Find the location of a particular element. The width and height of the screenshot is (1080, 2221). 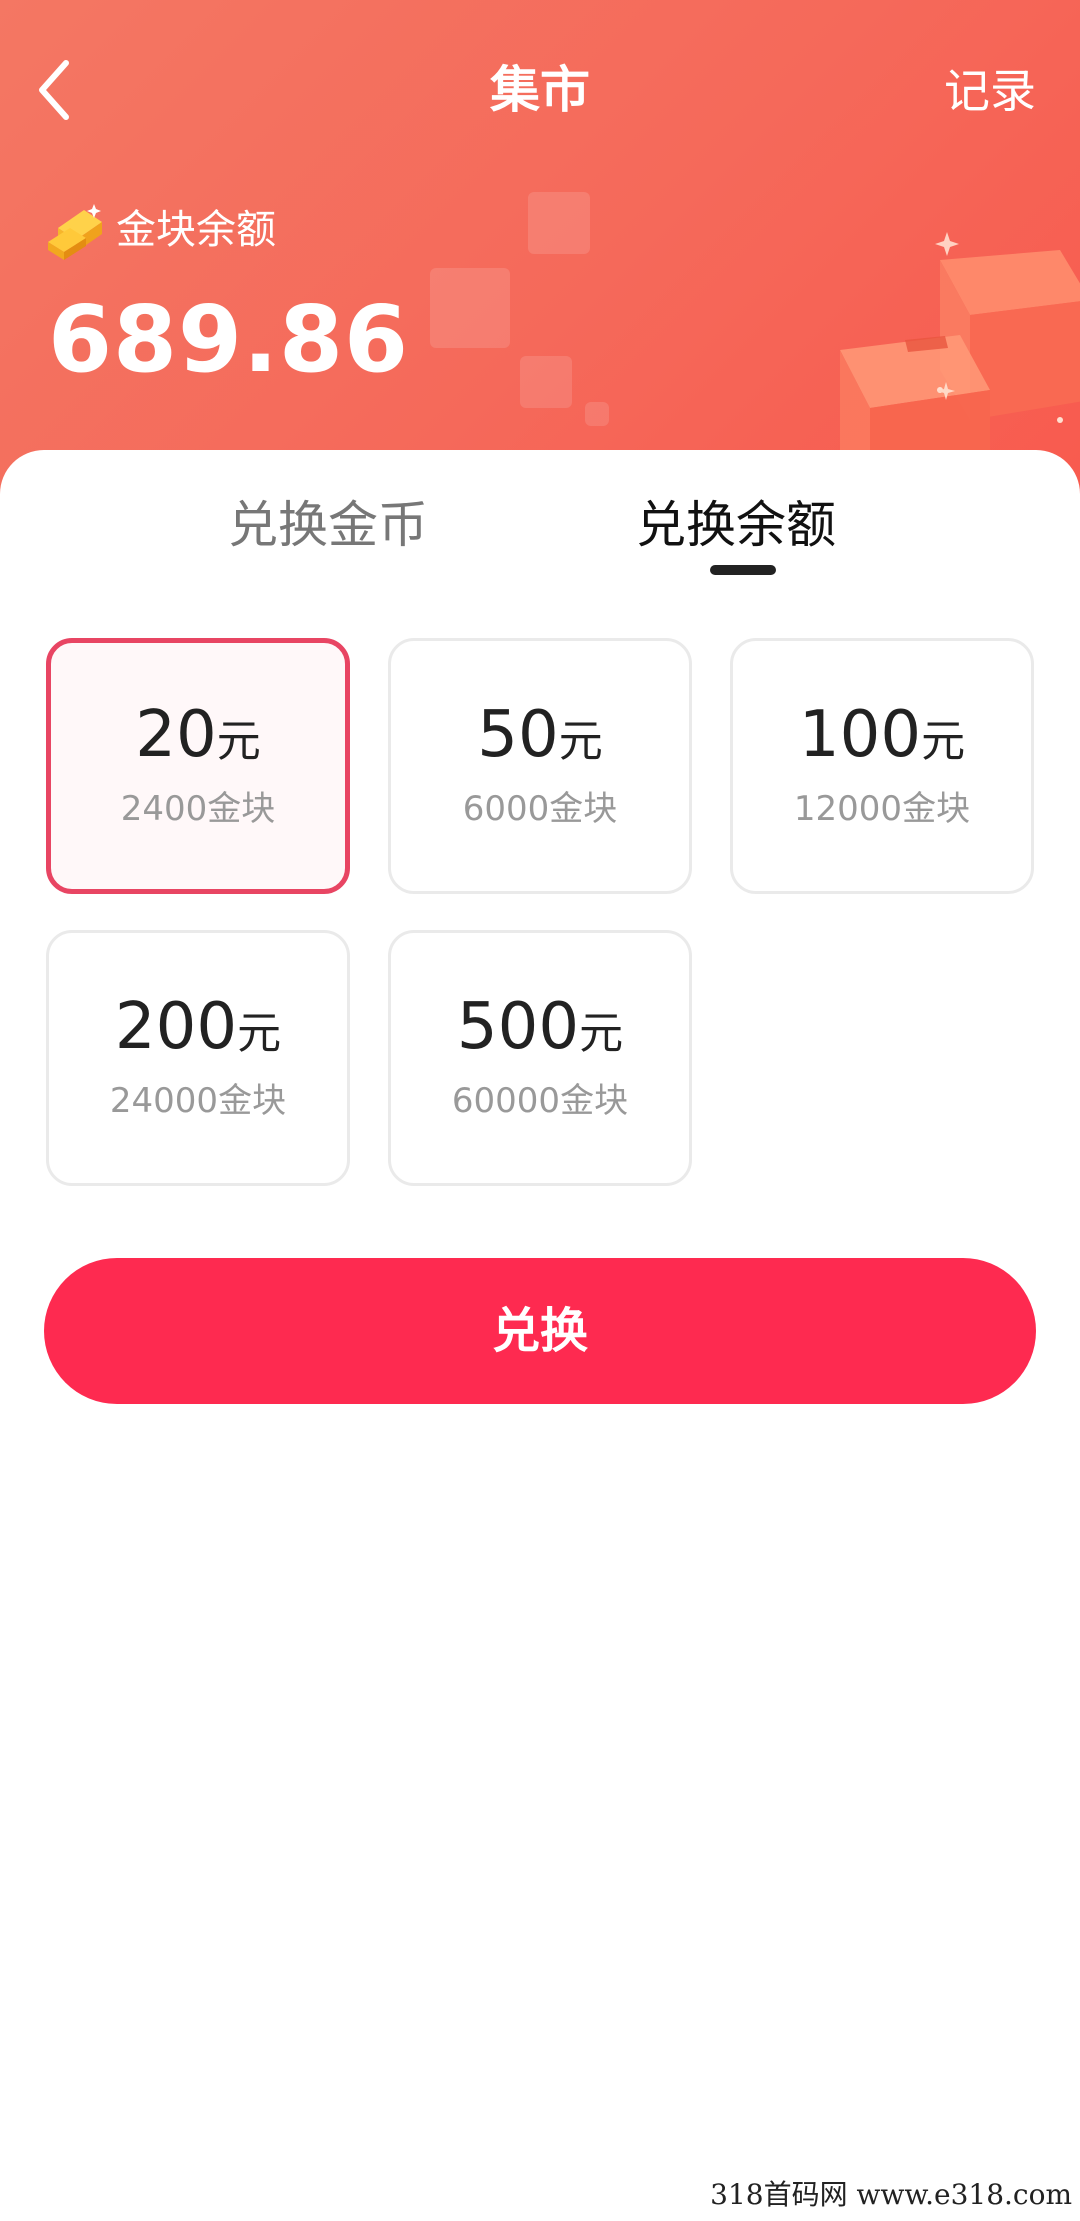

option-coin-cost: 2400金块 is located at coordinates (198, 809).